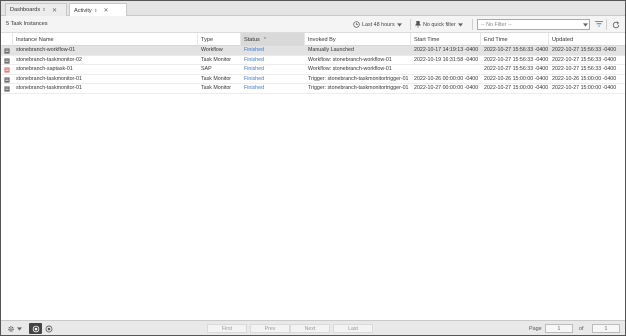  Describe the element at coordinates (446, 70) in the screenshot. I see `start-time-cell` at that location.